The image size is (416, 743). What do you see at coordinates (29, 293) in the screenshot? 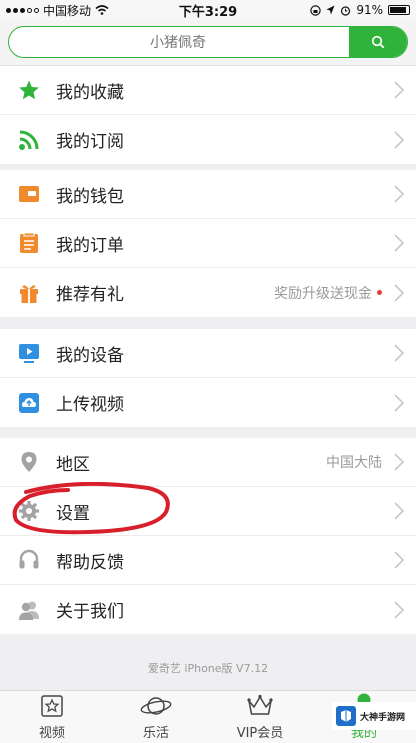
I see `gift-icon` at bounding box center [29, 293].